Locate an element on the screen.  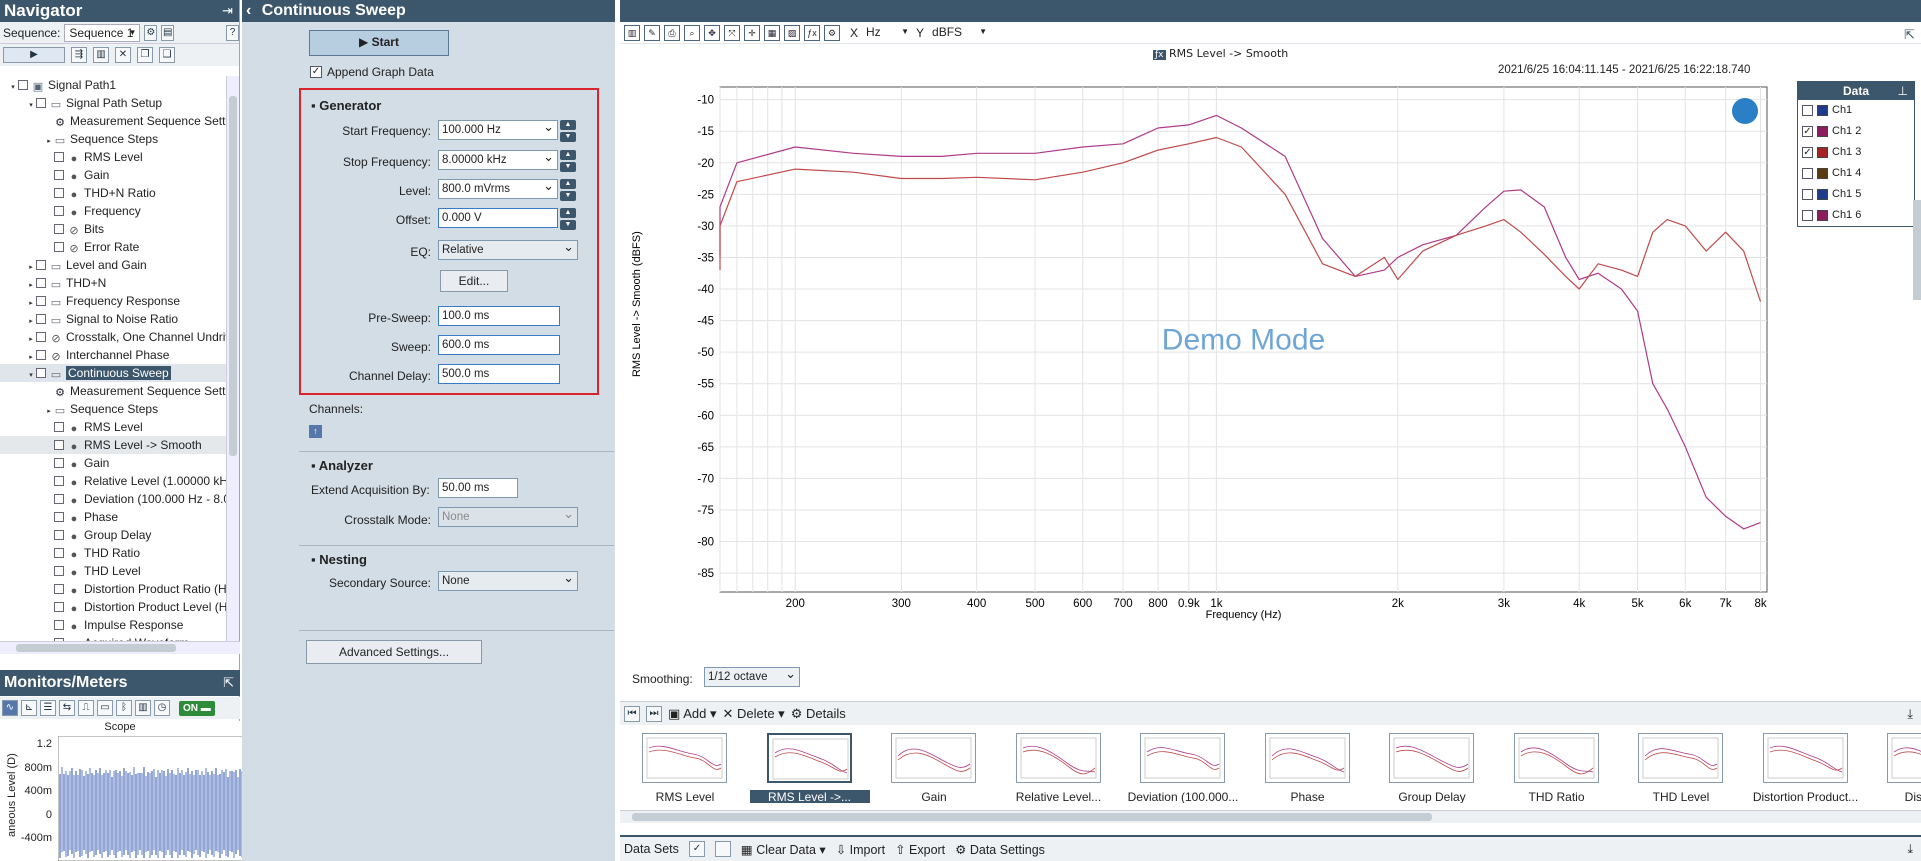
crosstalk-select: None is located at coordinates (508, 516).